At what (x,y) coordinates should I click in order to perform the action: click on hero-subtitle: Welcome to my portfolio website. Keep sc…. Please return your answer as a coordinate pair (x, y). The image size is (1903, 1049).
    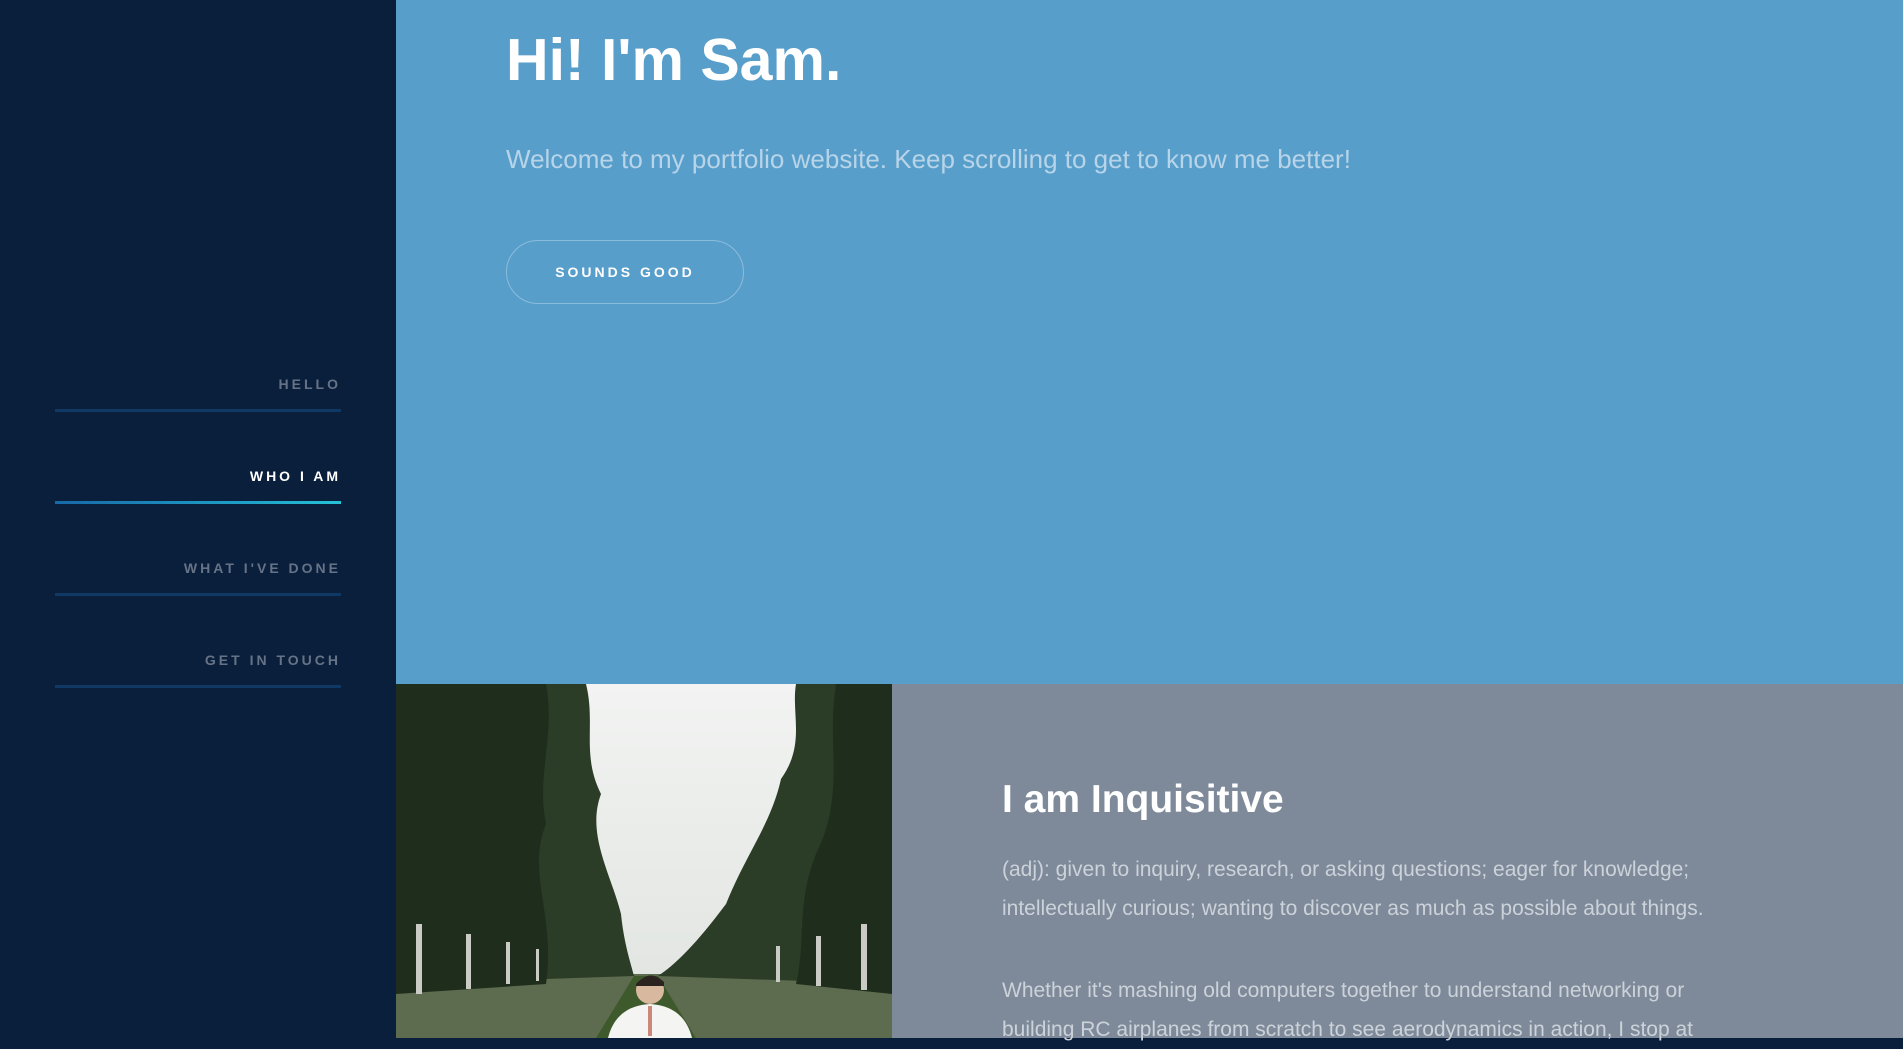
    Looking at the image, I should click on (928, 159).